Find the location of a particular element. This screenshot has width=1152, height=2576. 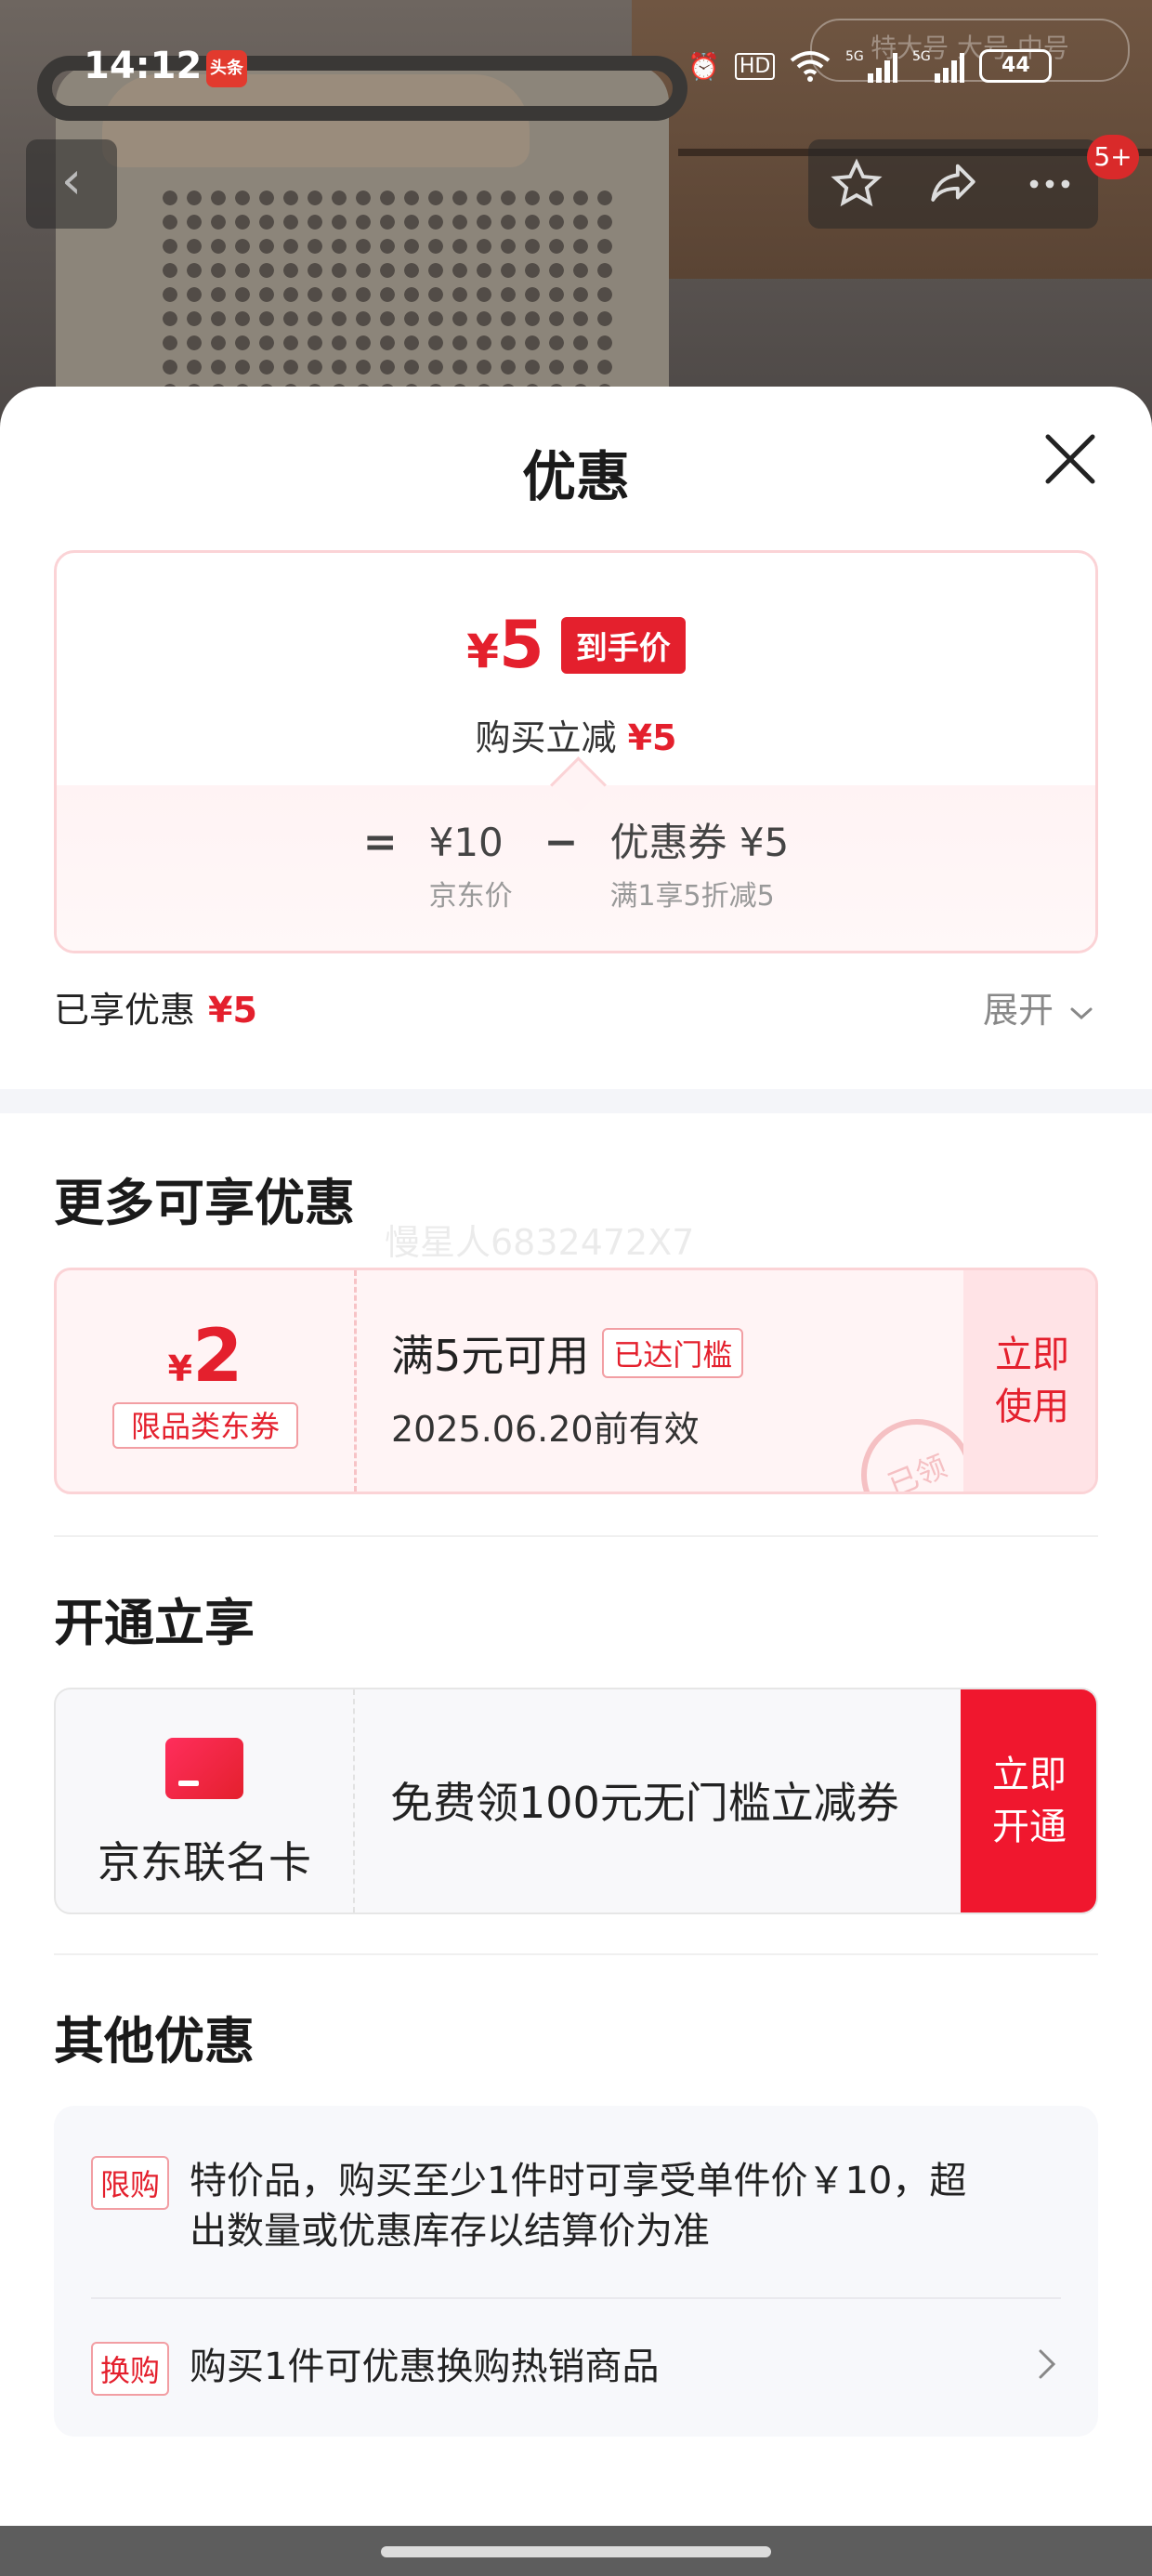

more-discounts-title: 更多可享优惠 is located at coordinates (204, 1203).